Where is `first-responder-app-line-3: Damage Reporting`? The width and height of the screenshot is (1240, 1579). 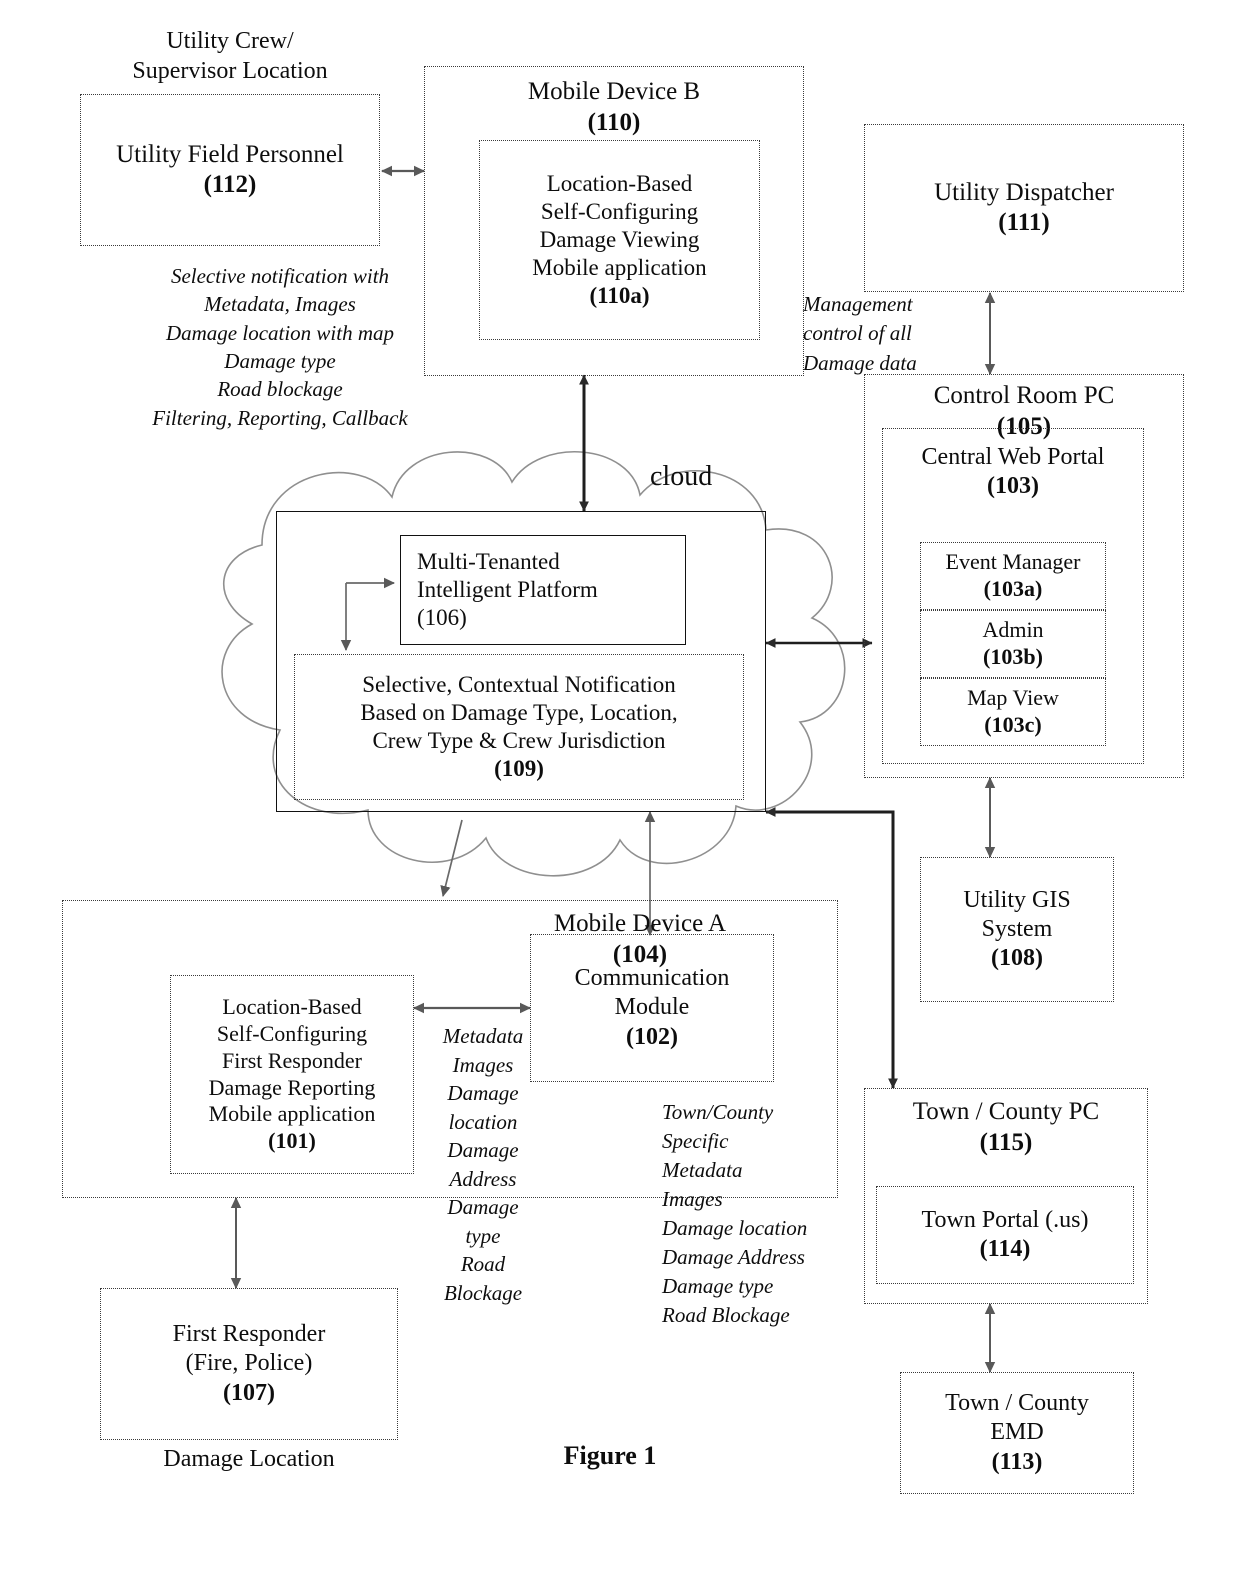
first-responder-app-line-3: Damage Reporting is located at coordinates (292, 1087).